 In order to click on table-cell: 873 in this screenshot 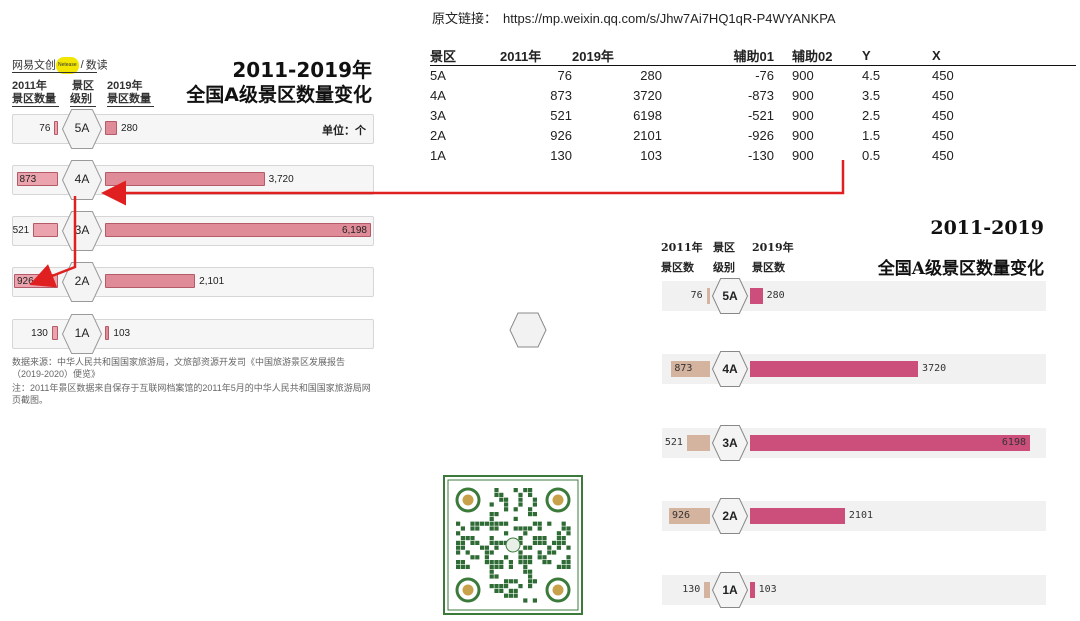, I will do `click(561, 95)`.